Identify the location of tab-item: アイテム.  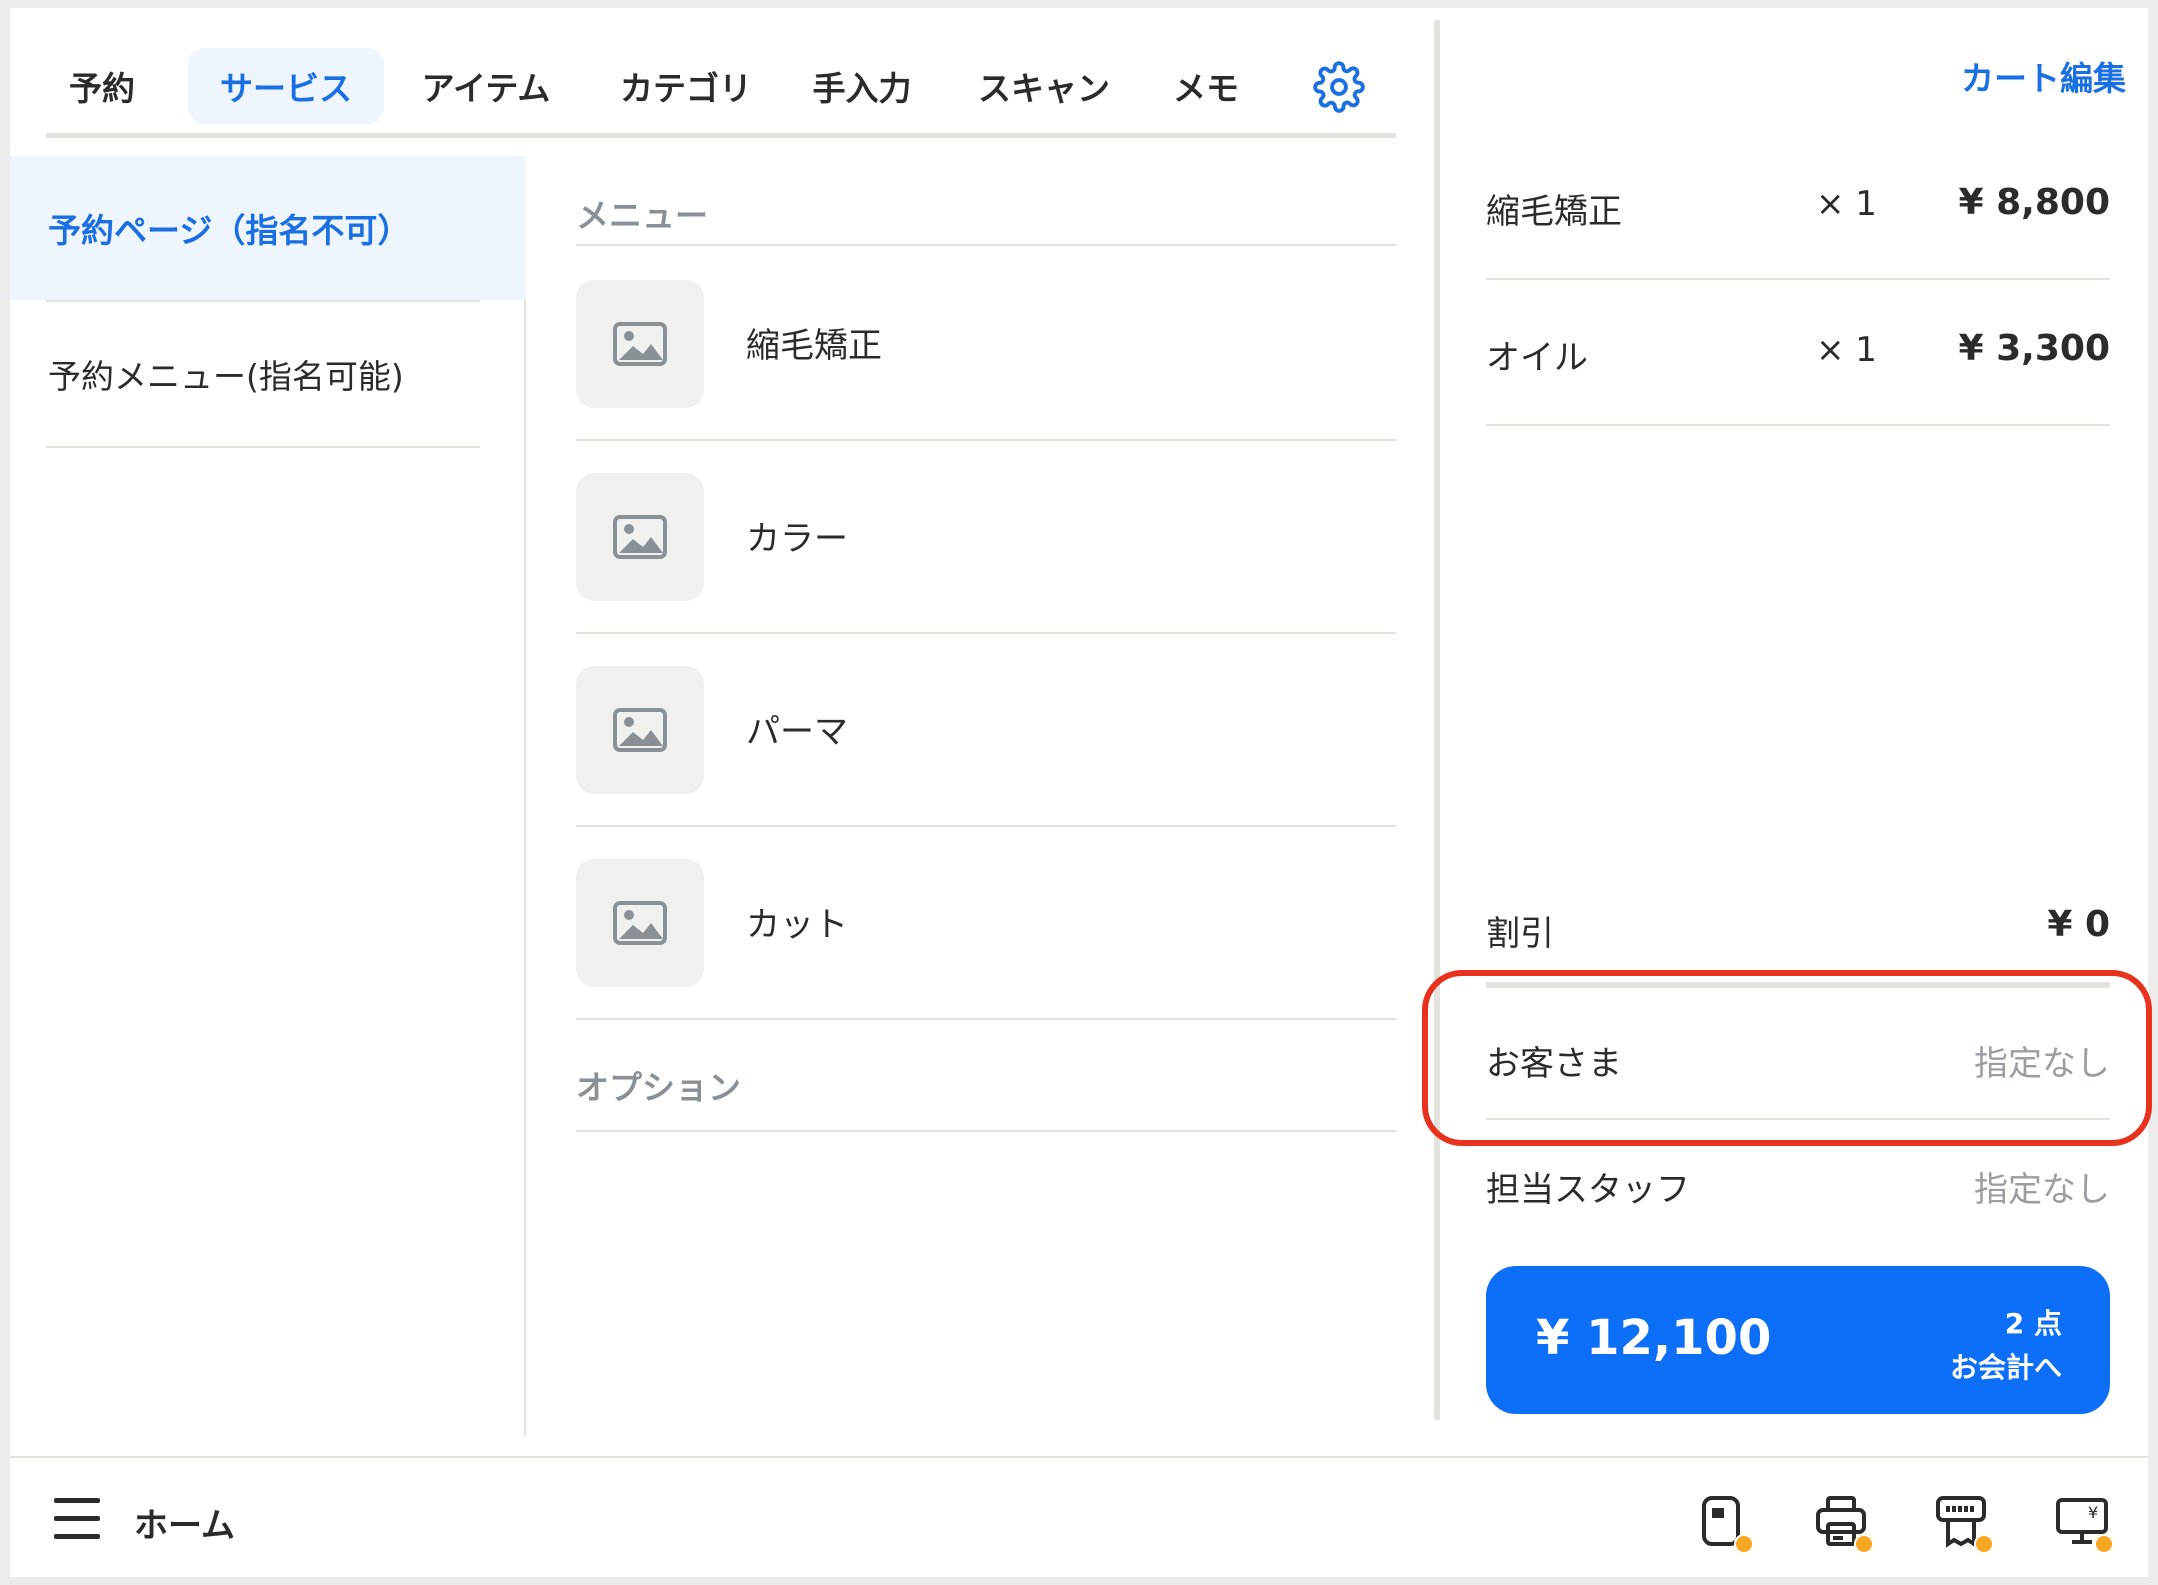
(486, 86).